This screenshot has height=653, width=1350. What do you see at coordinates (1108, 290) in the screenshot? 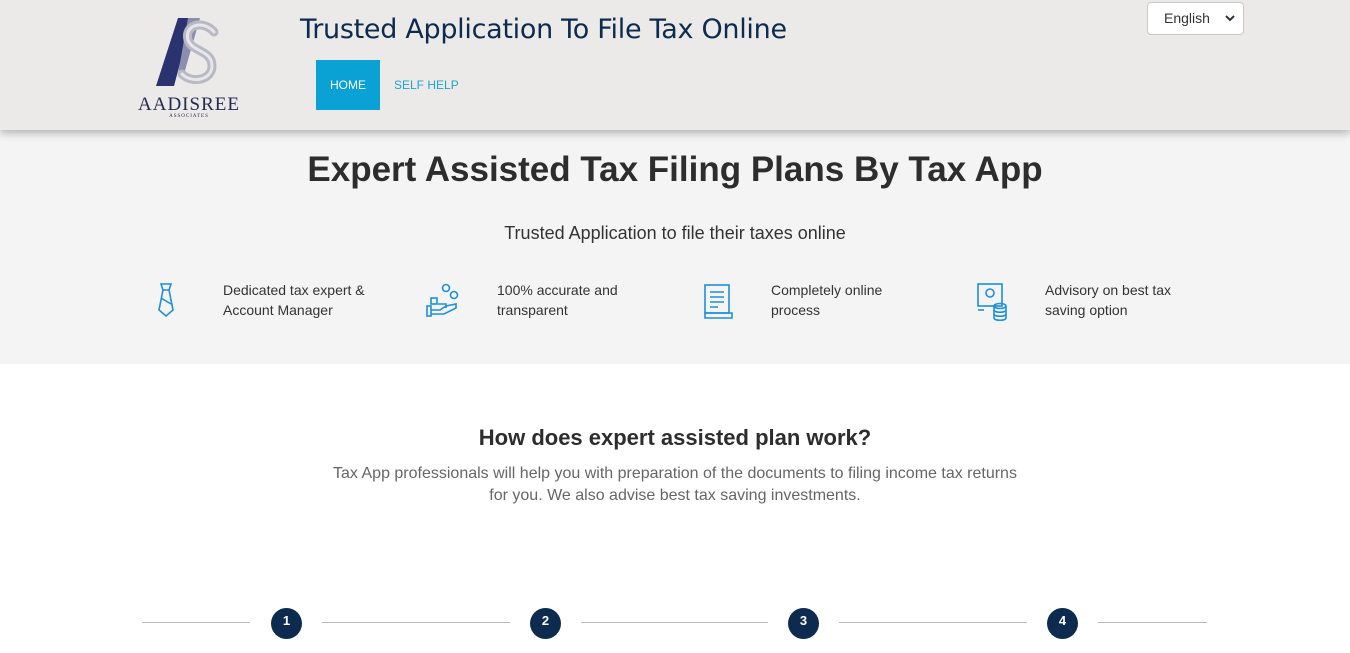
I see `feature-text-line1: Advisory on best tax` at bounding box center [1108, 290].